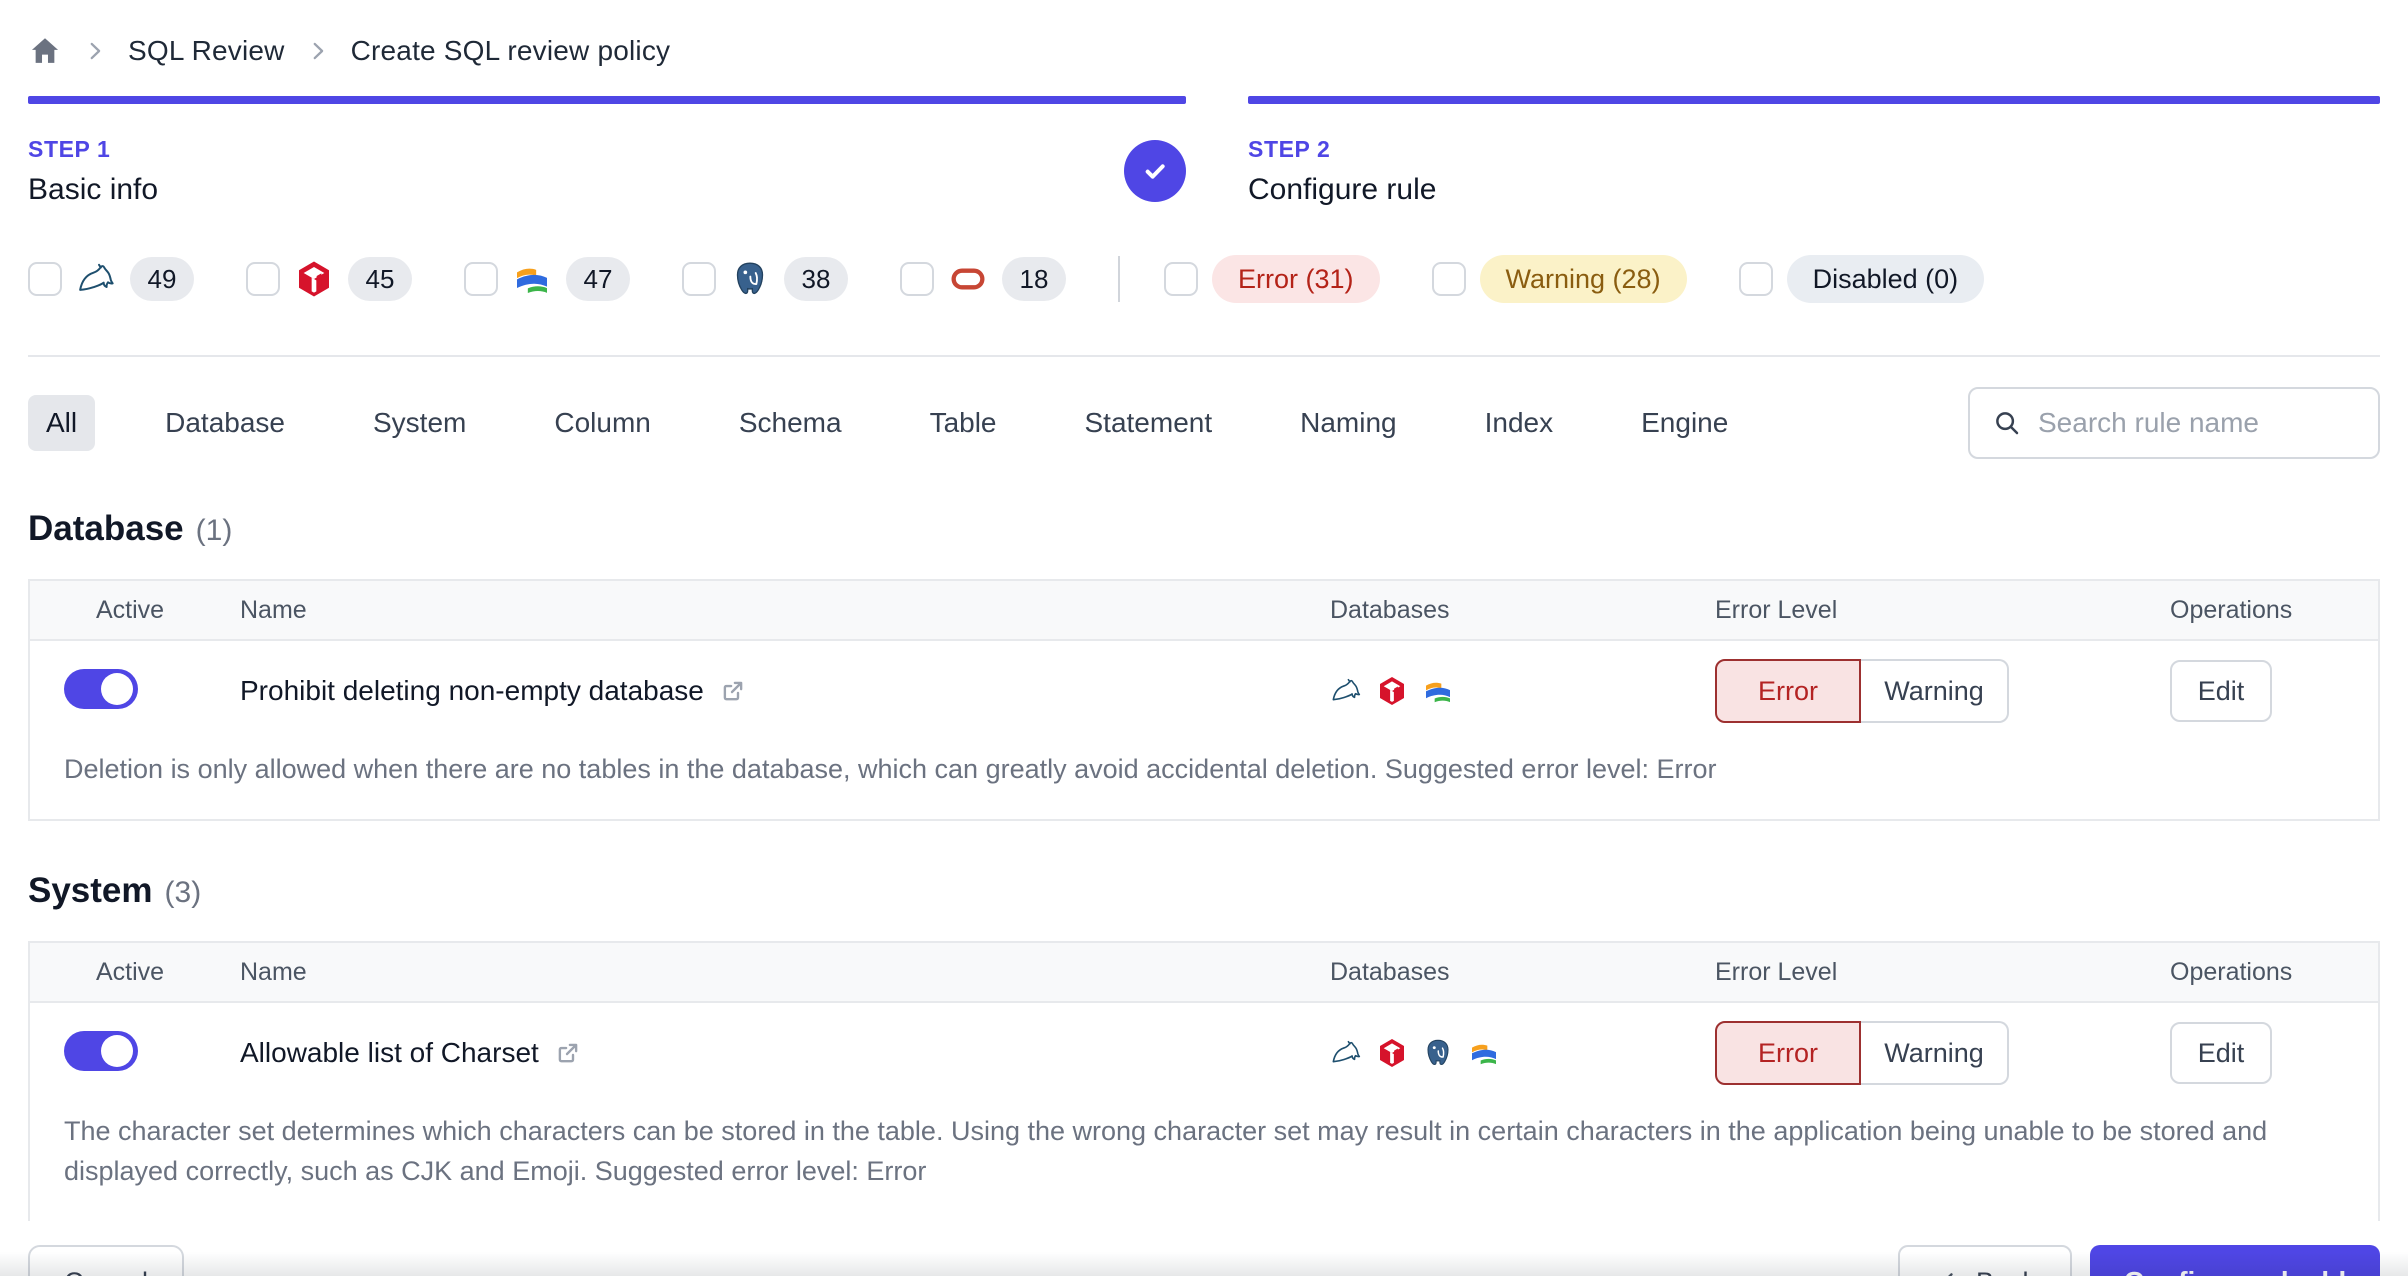 This screenshot has width=2408, height=1276. What do you see at coordinates (699, 279) in the screenshot?
I see `postgresql-checkbox` at bounding box center [699, 279].